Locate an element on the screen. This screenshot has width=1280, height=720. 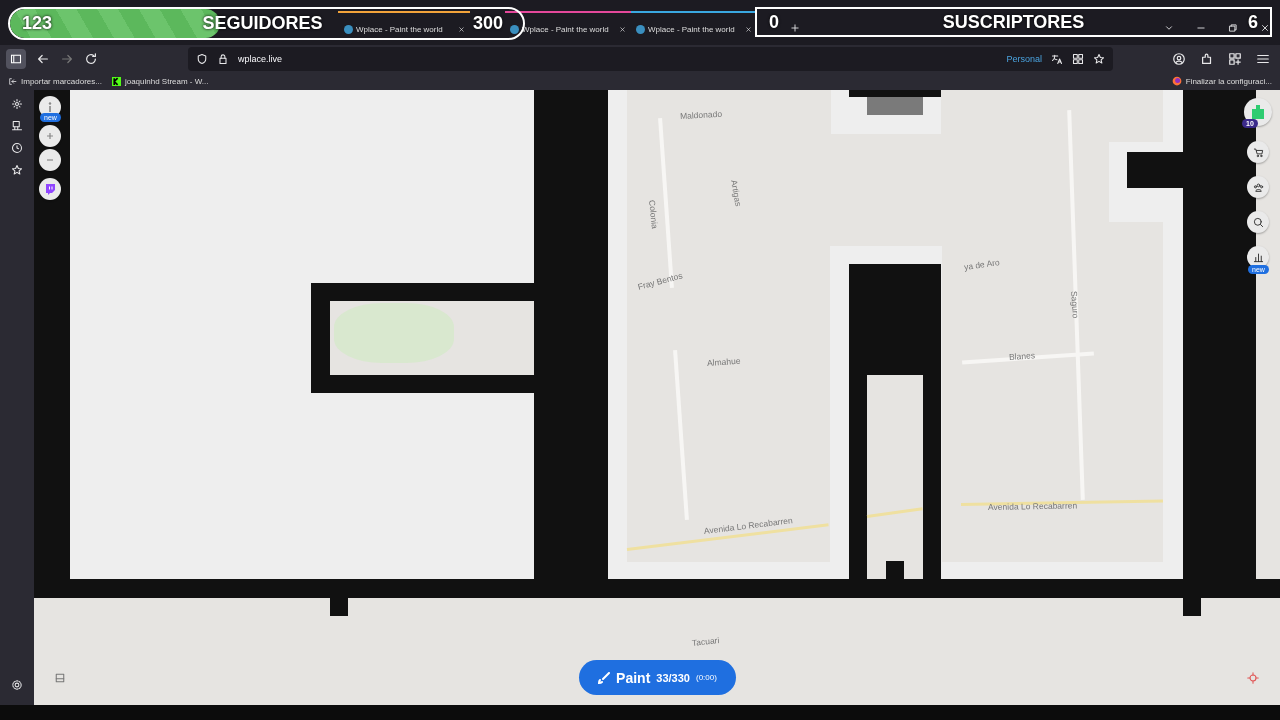
people-button is located at coordinates (1258, 187).